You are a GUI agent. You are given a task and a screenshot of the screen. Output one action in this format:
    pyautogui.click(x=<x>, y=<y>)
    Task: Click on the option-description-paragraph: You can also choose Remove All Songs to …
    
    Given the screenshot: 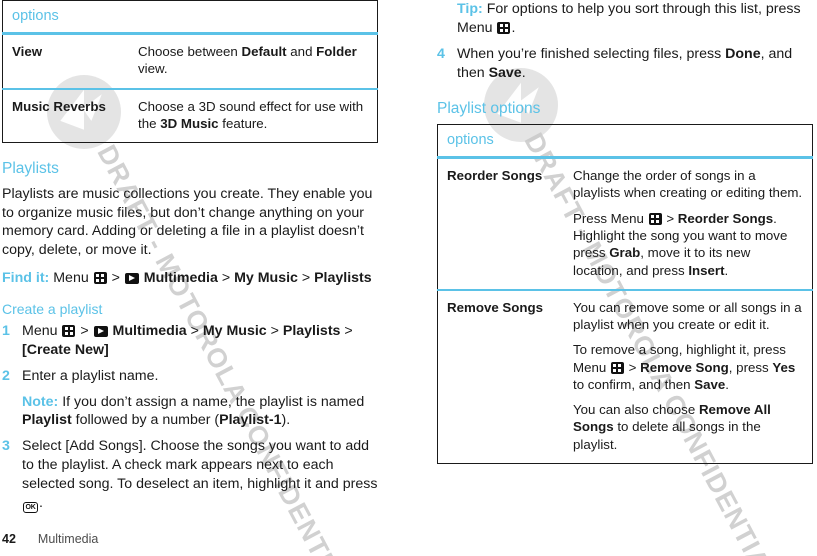 What is the action you would take?
    pyautogui.click(x=672, y=427)
    